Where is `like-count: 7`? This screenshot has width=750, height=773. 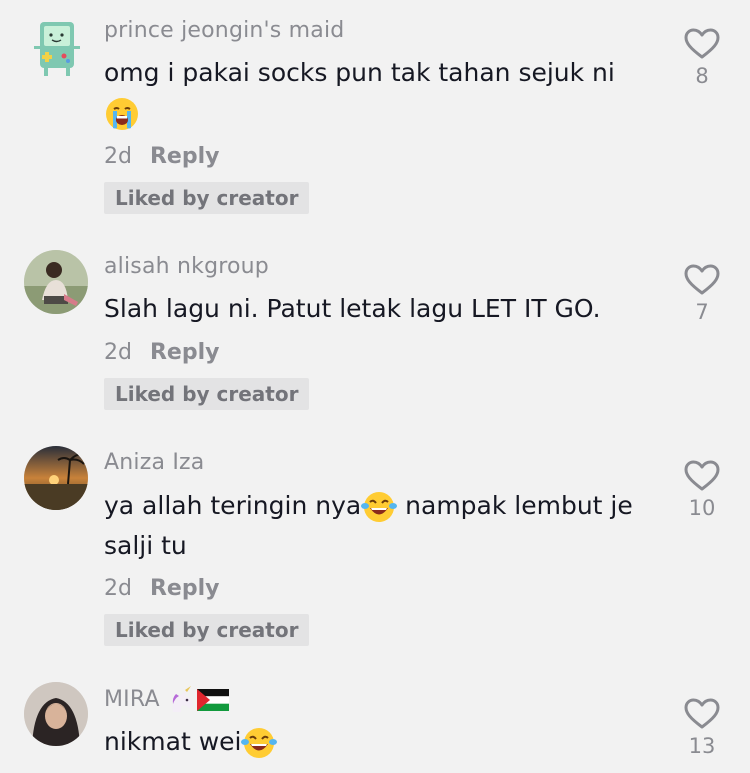 like-count: 7 is located at coordinates (702, 312).